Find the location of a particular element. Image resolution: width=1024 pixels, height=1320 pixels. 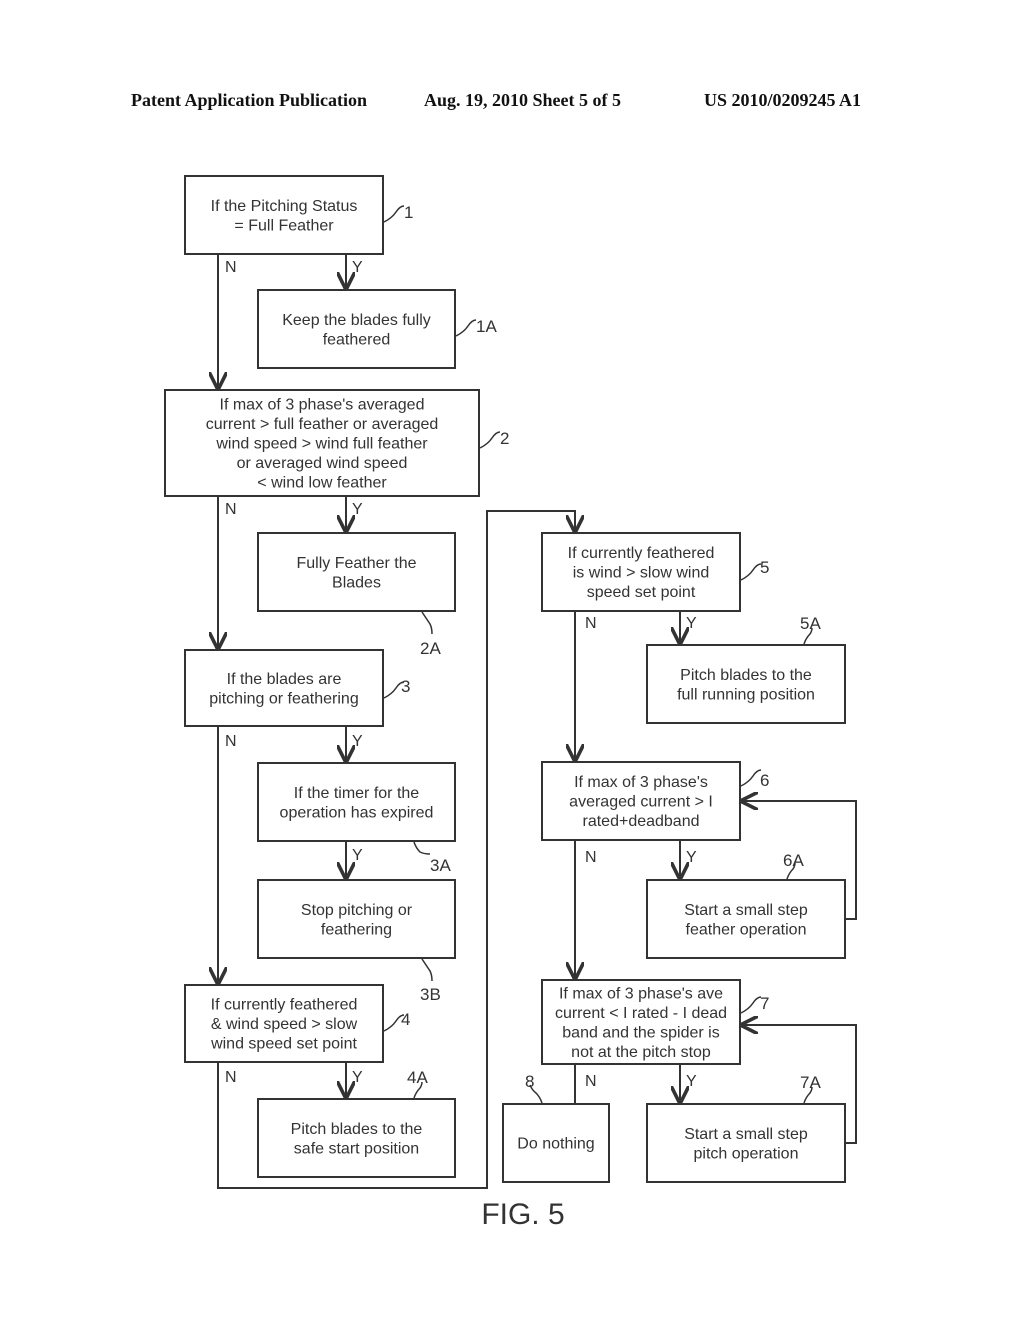

node-text-line: If max of 3 phase's is located at coordinates (641, 782).